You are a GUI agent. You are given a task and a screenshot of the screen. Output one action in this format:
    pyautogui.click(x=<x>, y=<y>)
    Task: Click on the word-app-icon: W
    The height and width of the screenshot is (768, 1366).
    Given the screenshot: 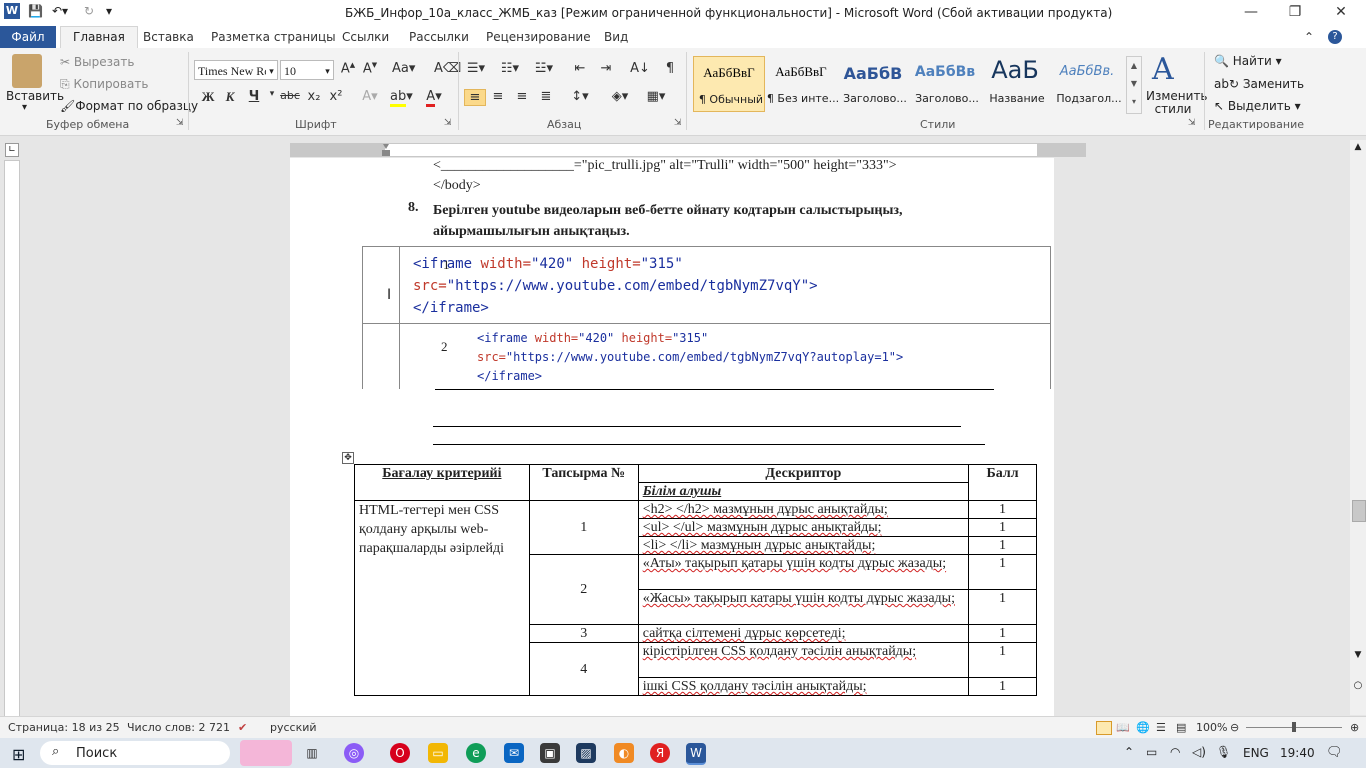 What is the action you would take?
    pyautogui.click(x=12, y=11)
    